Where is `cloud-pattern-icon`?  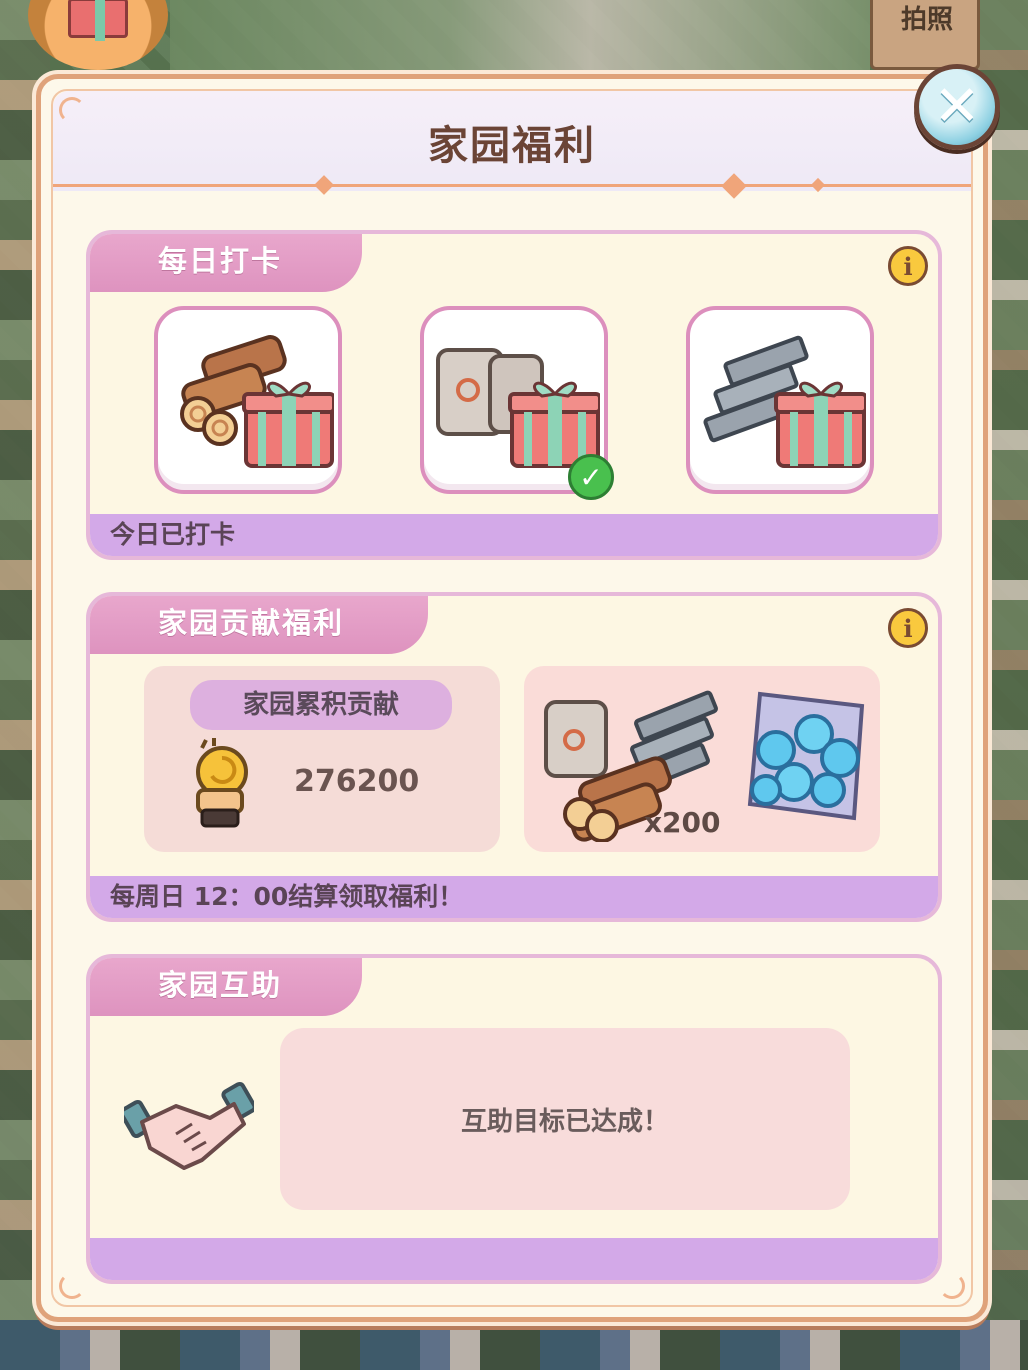 cloud-pattern-icon is located at coordinates (806, 756).